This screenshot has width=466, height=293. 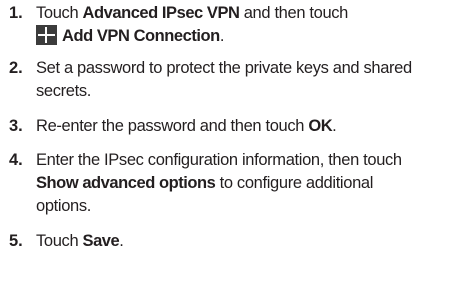 I want to click on show-advanced-options-label: Show advanced options, so click(x=126, y=183).